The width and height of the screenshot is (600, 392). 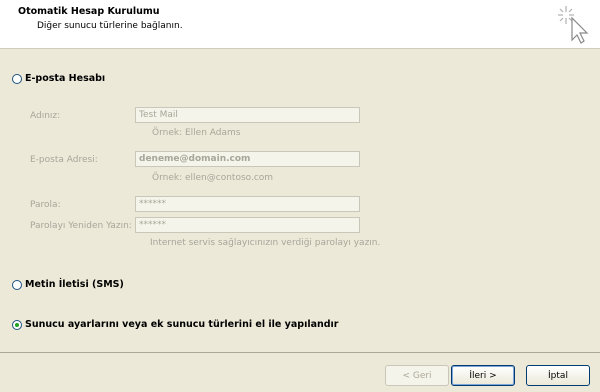 What do you see at coordinates (110, 26) in the screenshot?
I see `wizard-subtitle: Diğer sunucu türlerine bağlanın.` at bounding box center [110, 26].